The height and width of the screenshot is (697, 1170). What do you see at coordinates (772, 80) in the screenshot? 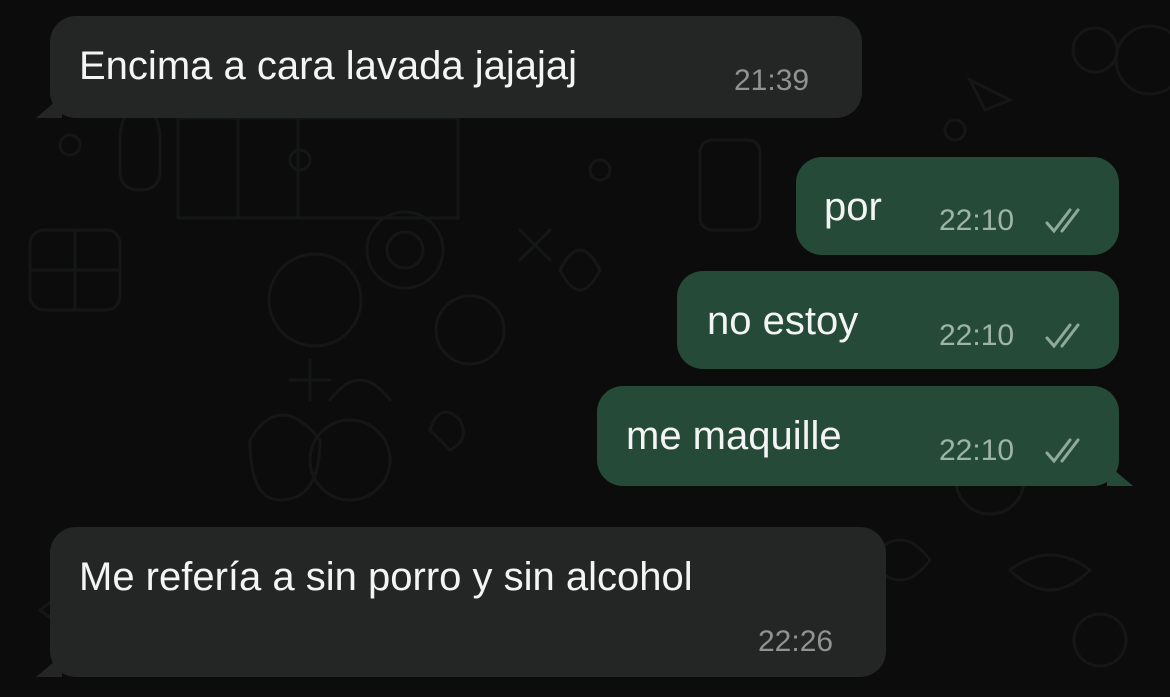
I see `message-timestamp: 21:39` at bounding box center [772, 80].